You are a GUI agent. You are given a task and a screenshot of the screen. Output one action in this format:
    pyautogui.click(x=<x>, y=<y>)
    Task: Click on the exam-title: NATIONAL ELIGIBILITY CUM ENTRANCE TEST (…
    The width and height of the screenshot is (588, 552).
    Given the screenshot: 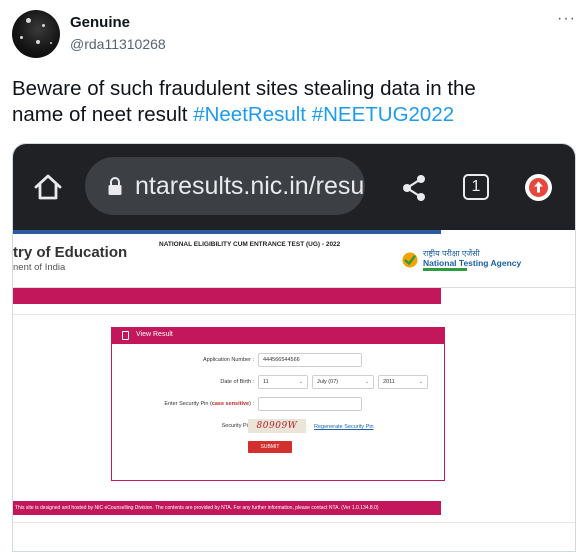 What is the action you would take?
    pyautogui.click(x=250, y=244)
    